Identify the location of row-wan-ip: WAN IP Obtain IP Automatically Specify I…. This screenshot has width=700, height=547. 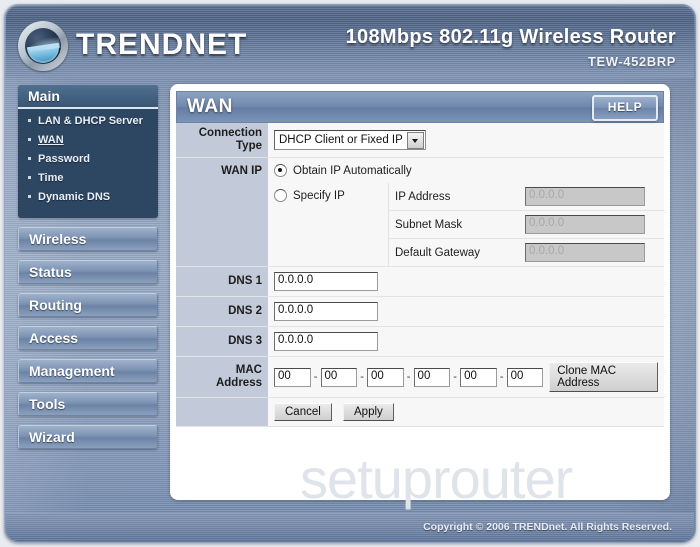
(420, 212).